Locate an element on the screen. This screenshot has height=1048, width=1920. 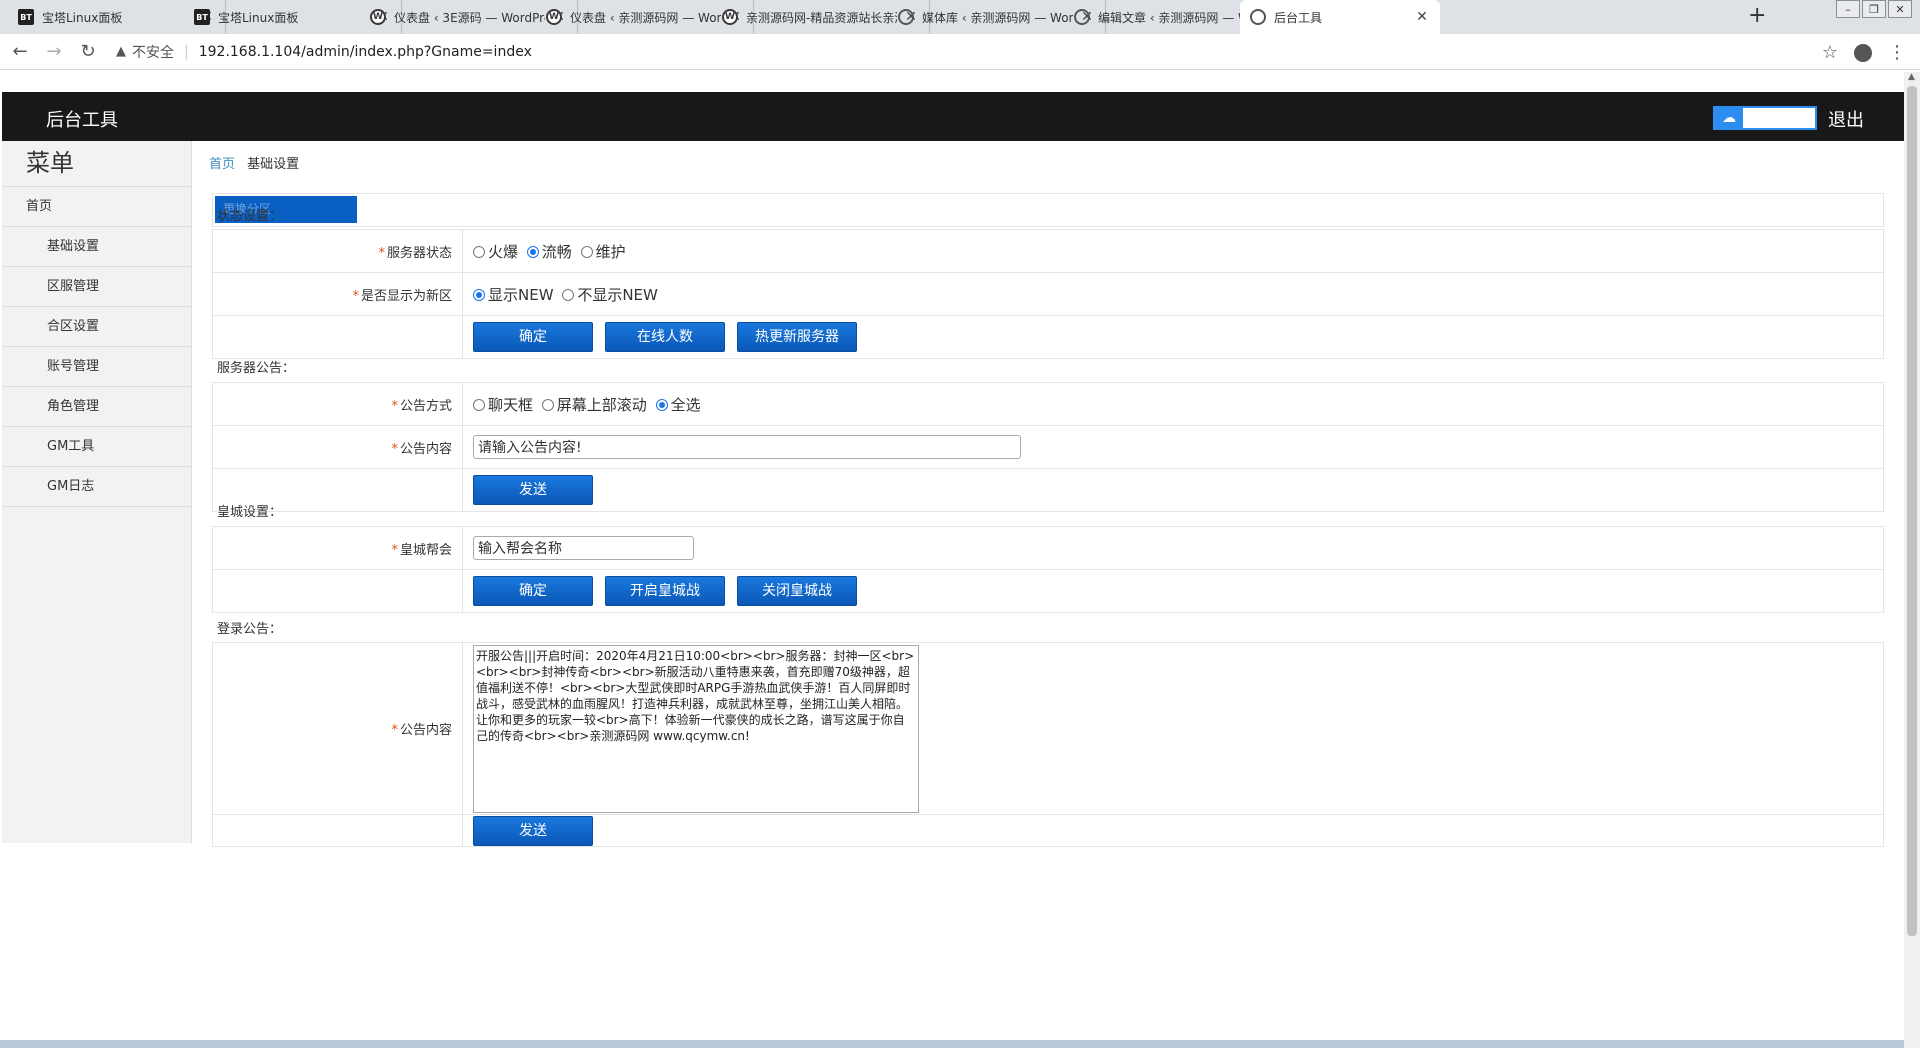
radio-select-all is located at coordinates (661, 404).